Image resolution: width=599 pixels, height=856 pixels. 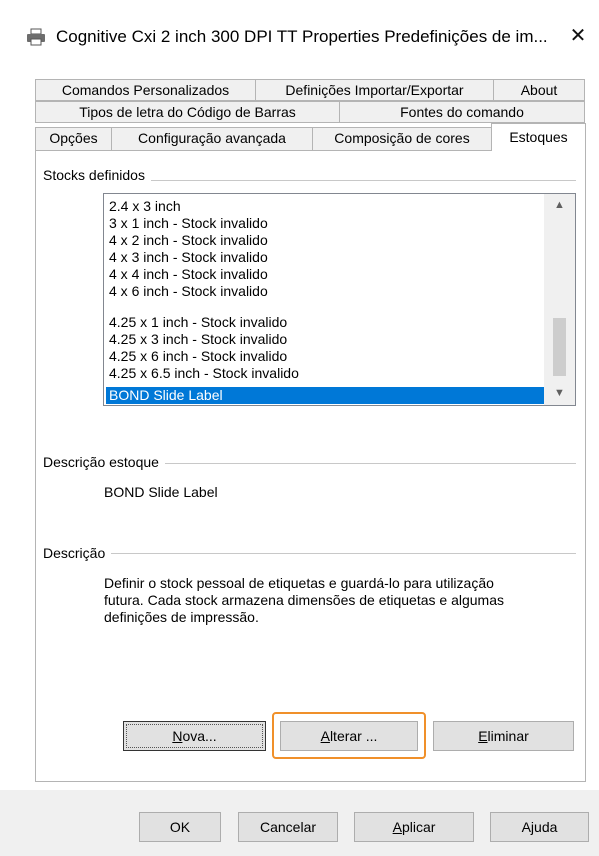 I want to click on tab-configuracao-avancada: Configuração avançada, so click(x=212, y=139).